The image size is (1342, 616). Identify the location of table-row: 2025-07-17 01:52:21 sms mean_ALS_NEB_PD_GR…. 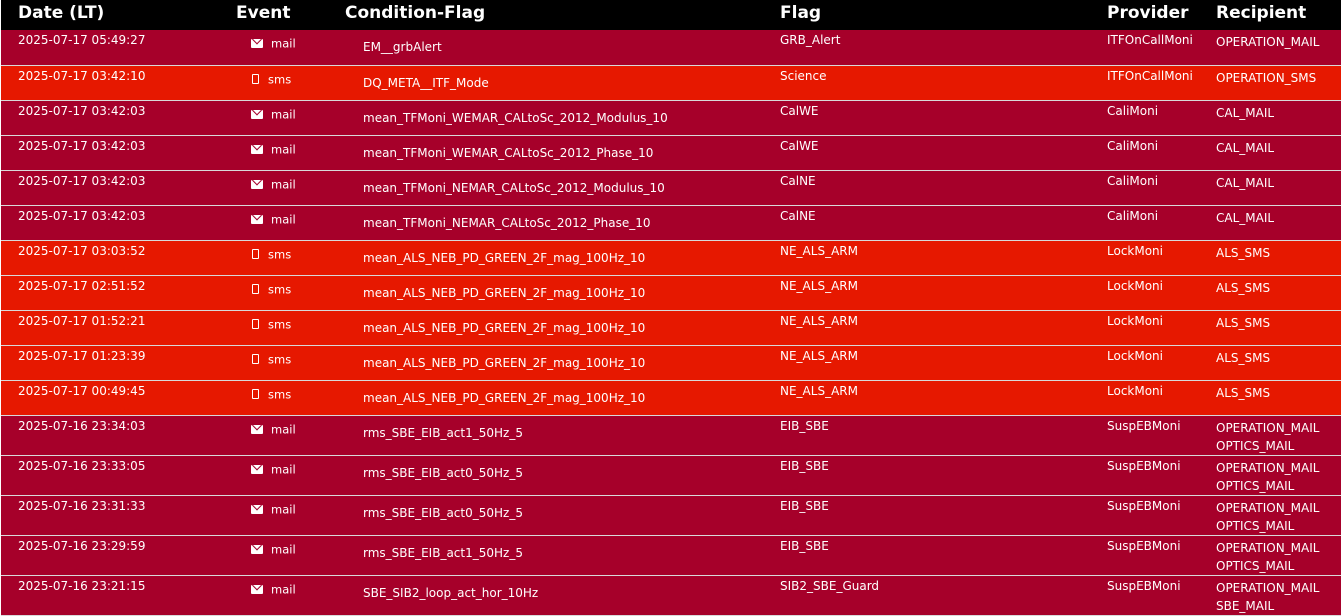
(671, 327).